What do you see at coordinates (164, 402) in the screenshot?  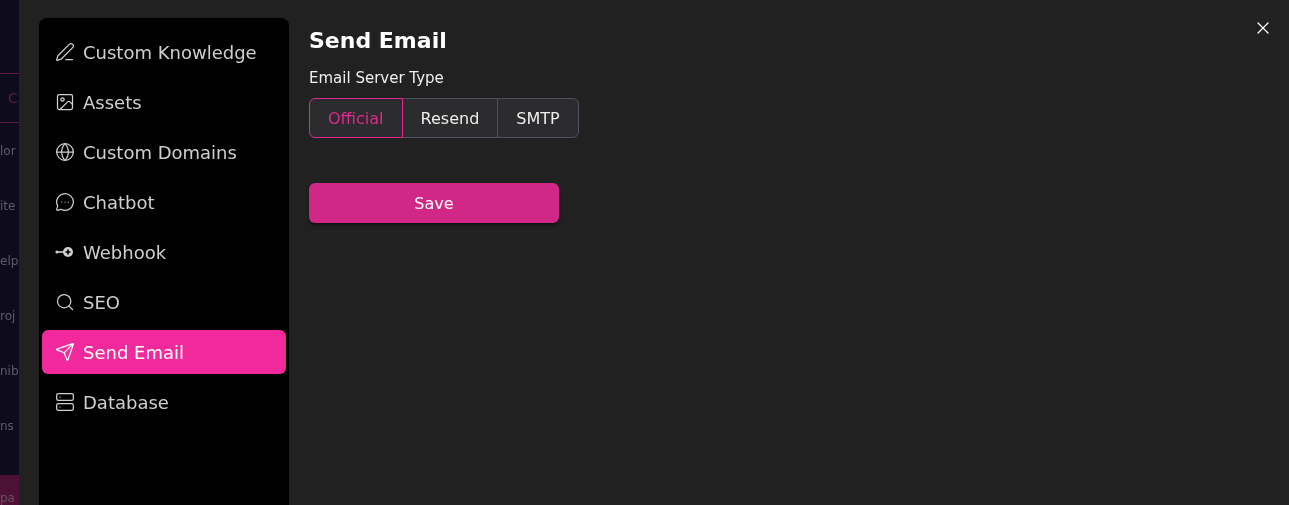 I see `sidebar-item: Database` at bounding box center [164, 402].